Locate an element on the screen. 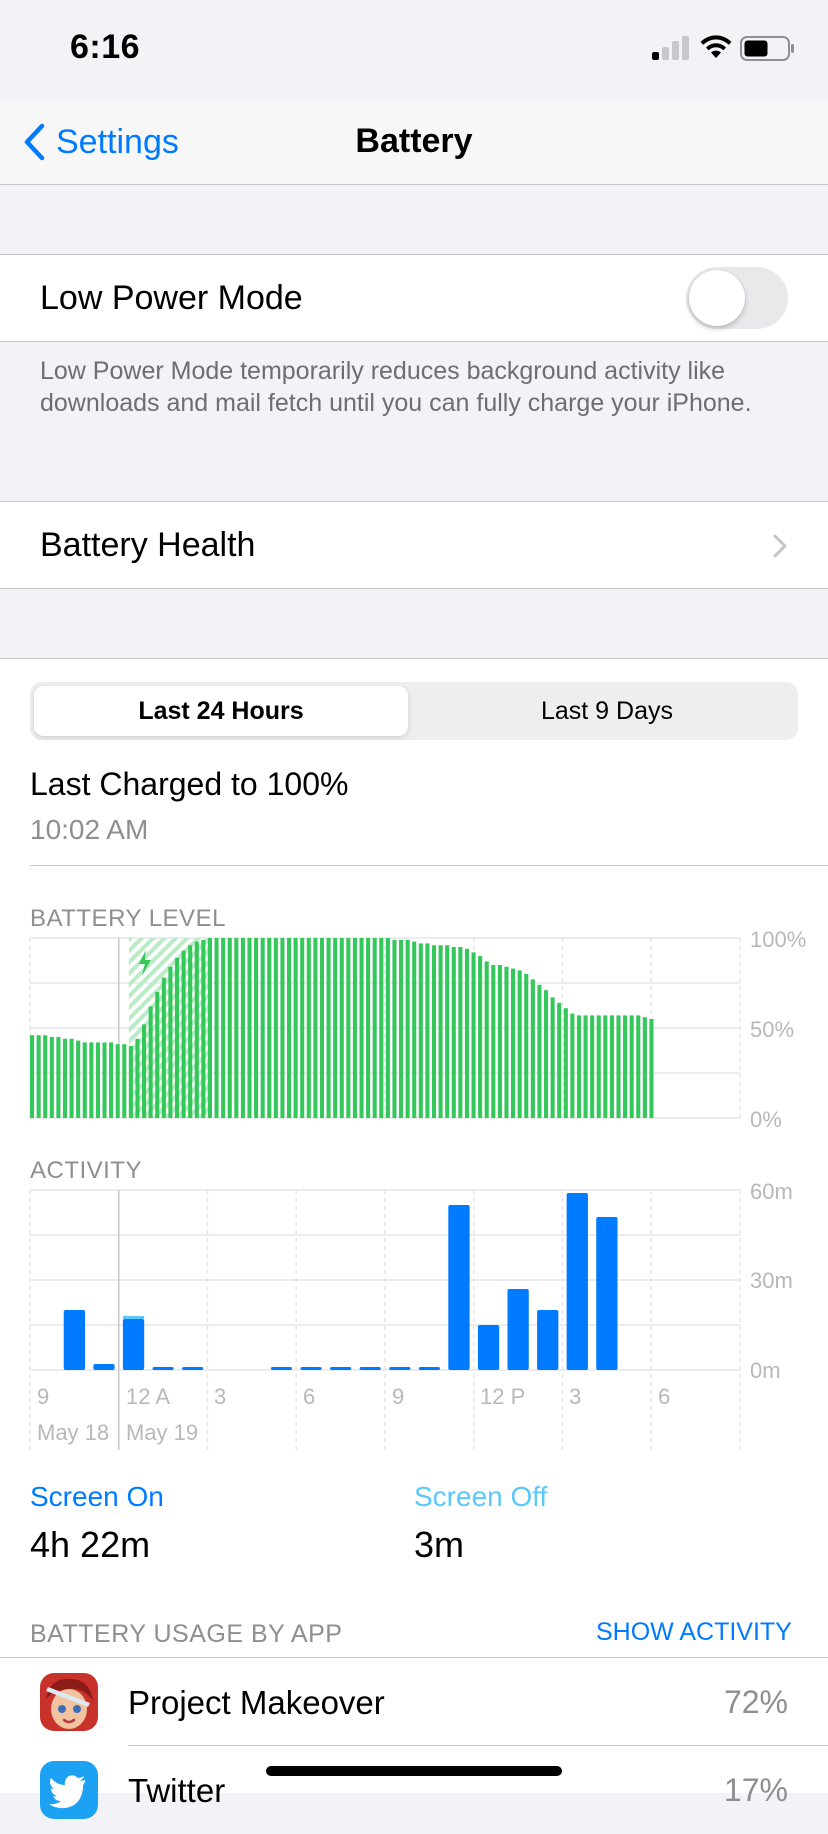  screen-off-value: 3m is located at coordinates (439, 1544).